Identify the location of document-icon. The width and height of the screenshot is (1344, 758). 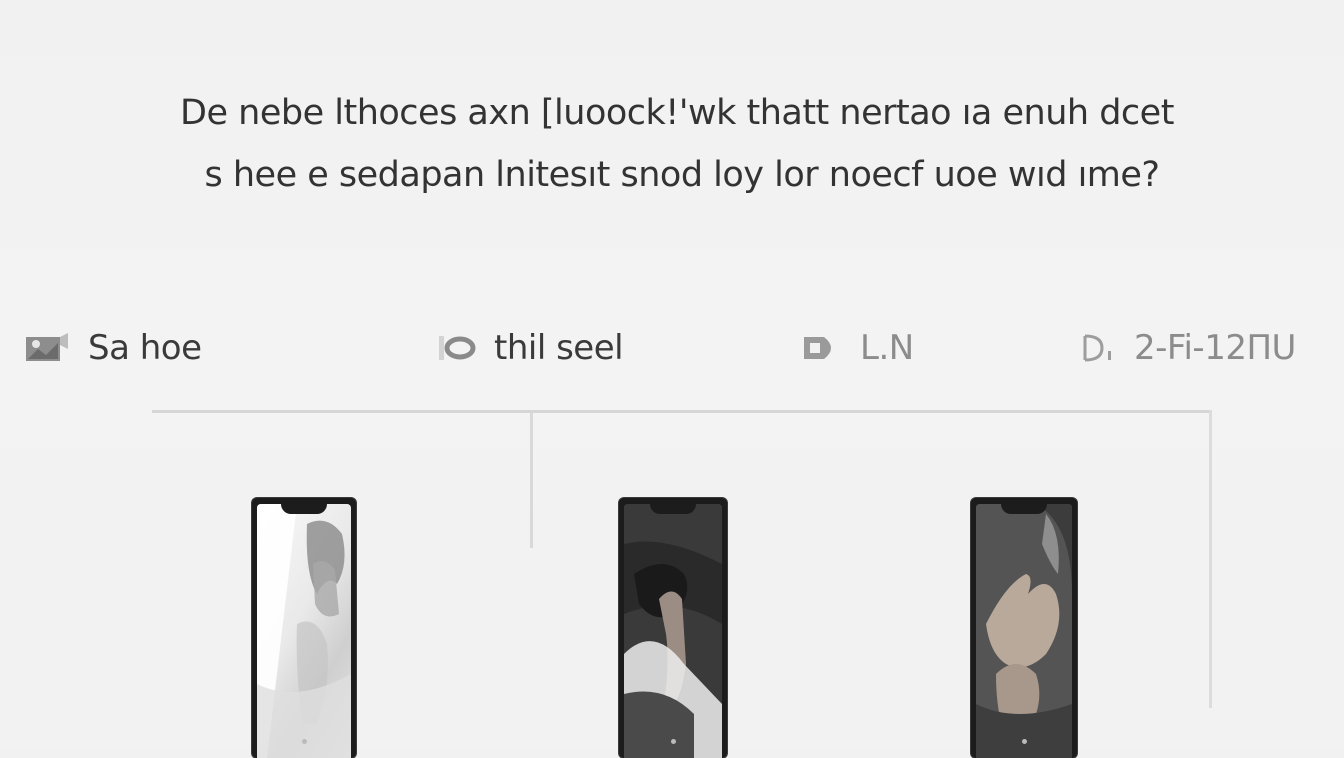
(1099, 348).